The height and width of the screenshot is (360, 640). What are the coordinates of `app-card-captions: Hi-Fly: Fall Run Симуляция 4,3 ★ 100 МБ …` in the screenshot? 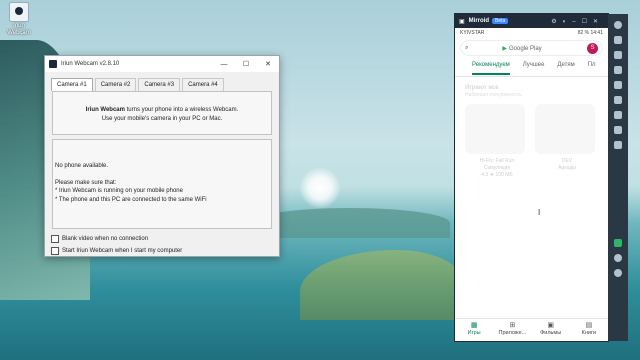 It's located at (537, 168).